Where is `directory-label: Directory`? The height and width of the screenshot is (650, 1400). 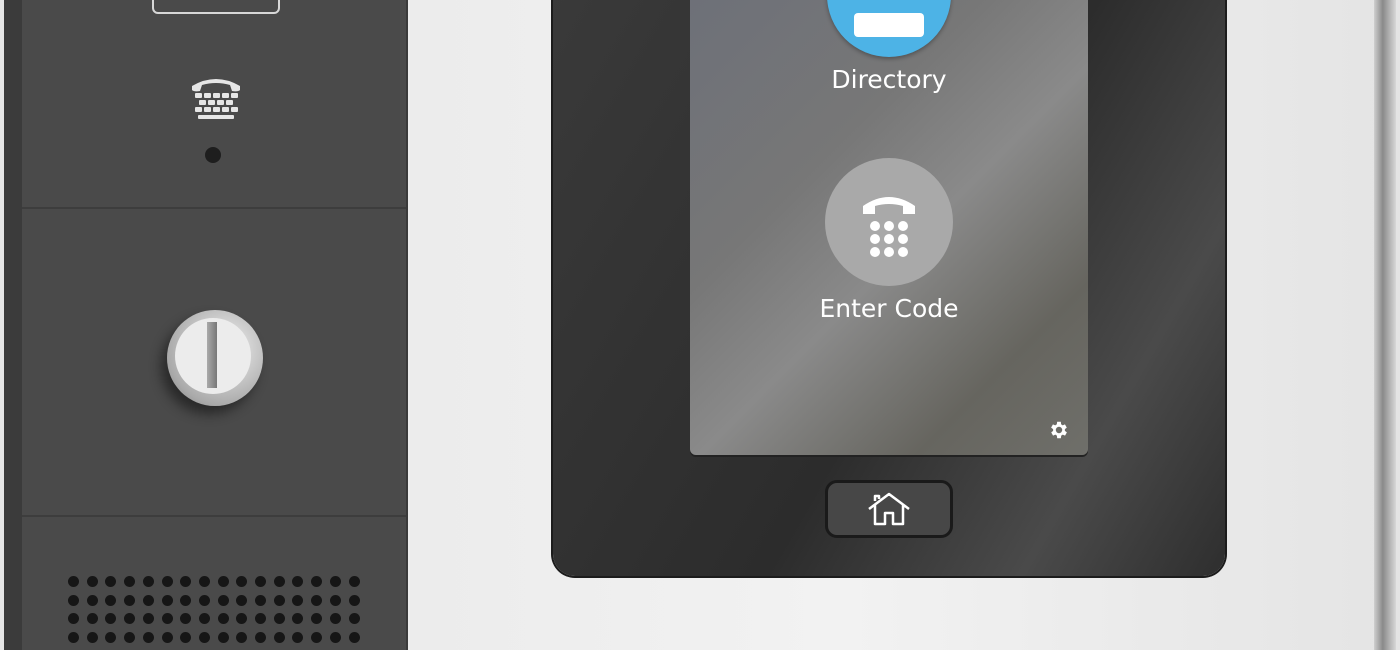
directory-label: Directory is located at coordinates (889, 79).